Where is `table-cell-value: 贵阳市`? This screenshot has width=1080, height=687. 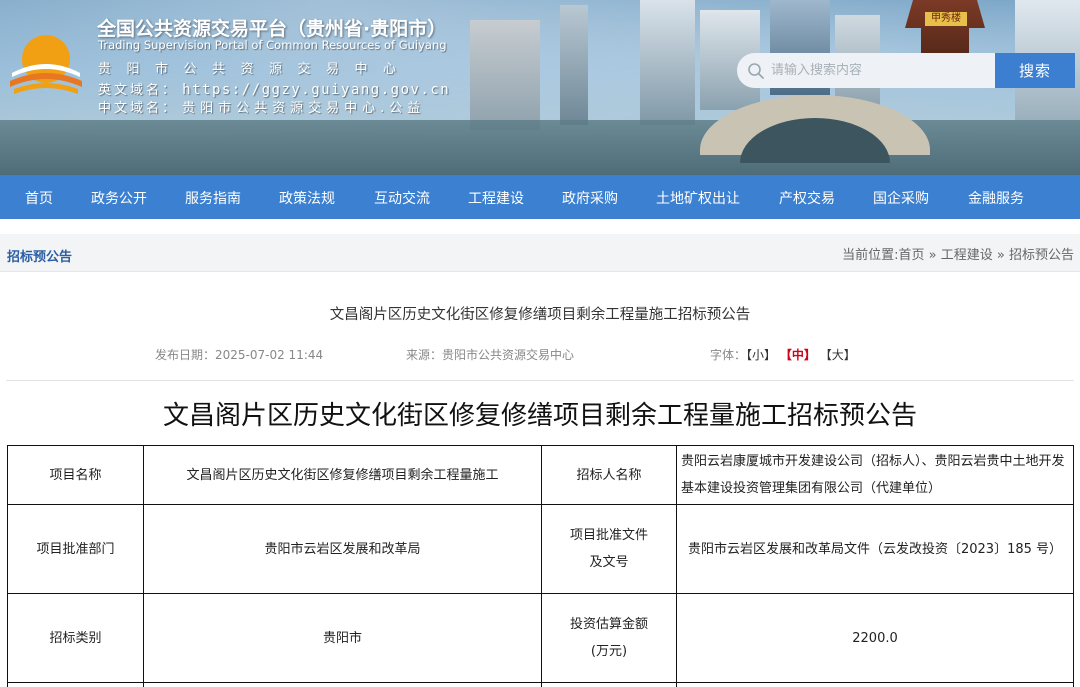
table-cell-value: 贵阳市 is located at coordinates (342, 638).